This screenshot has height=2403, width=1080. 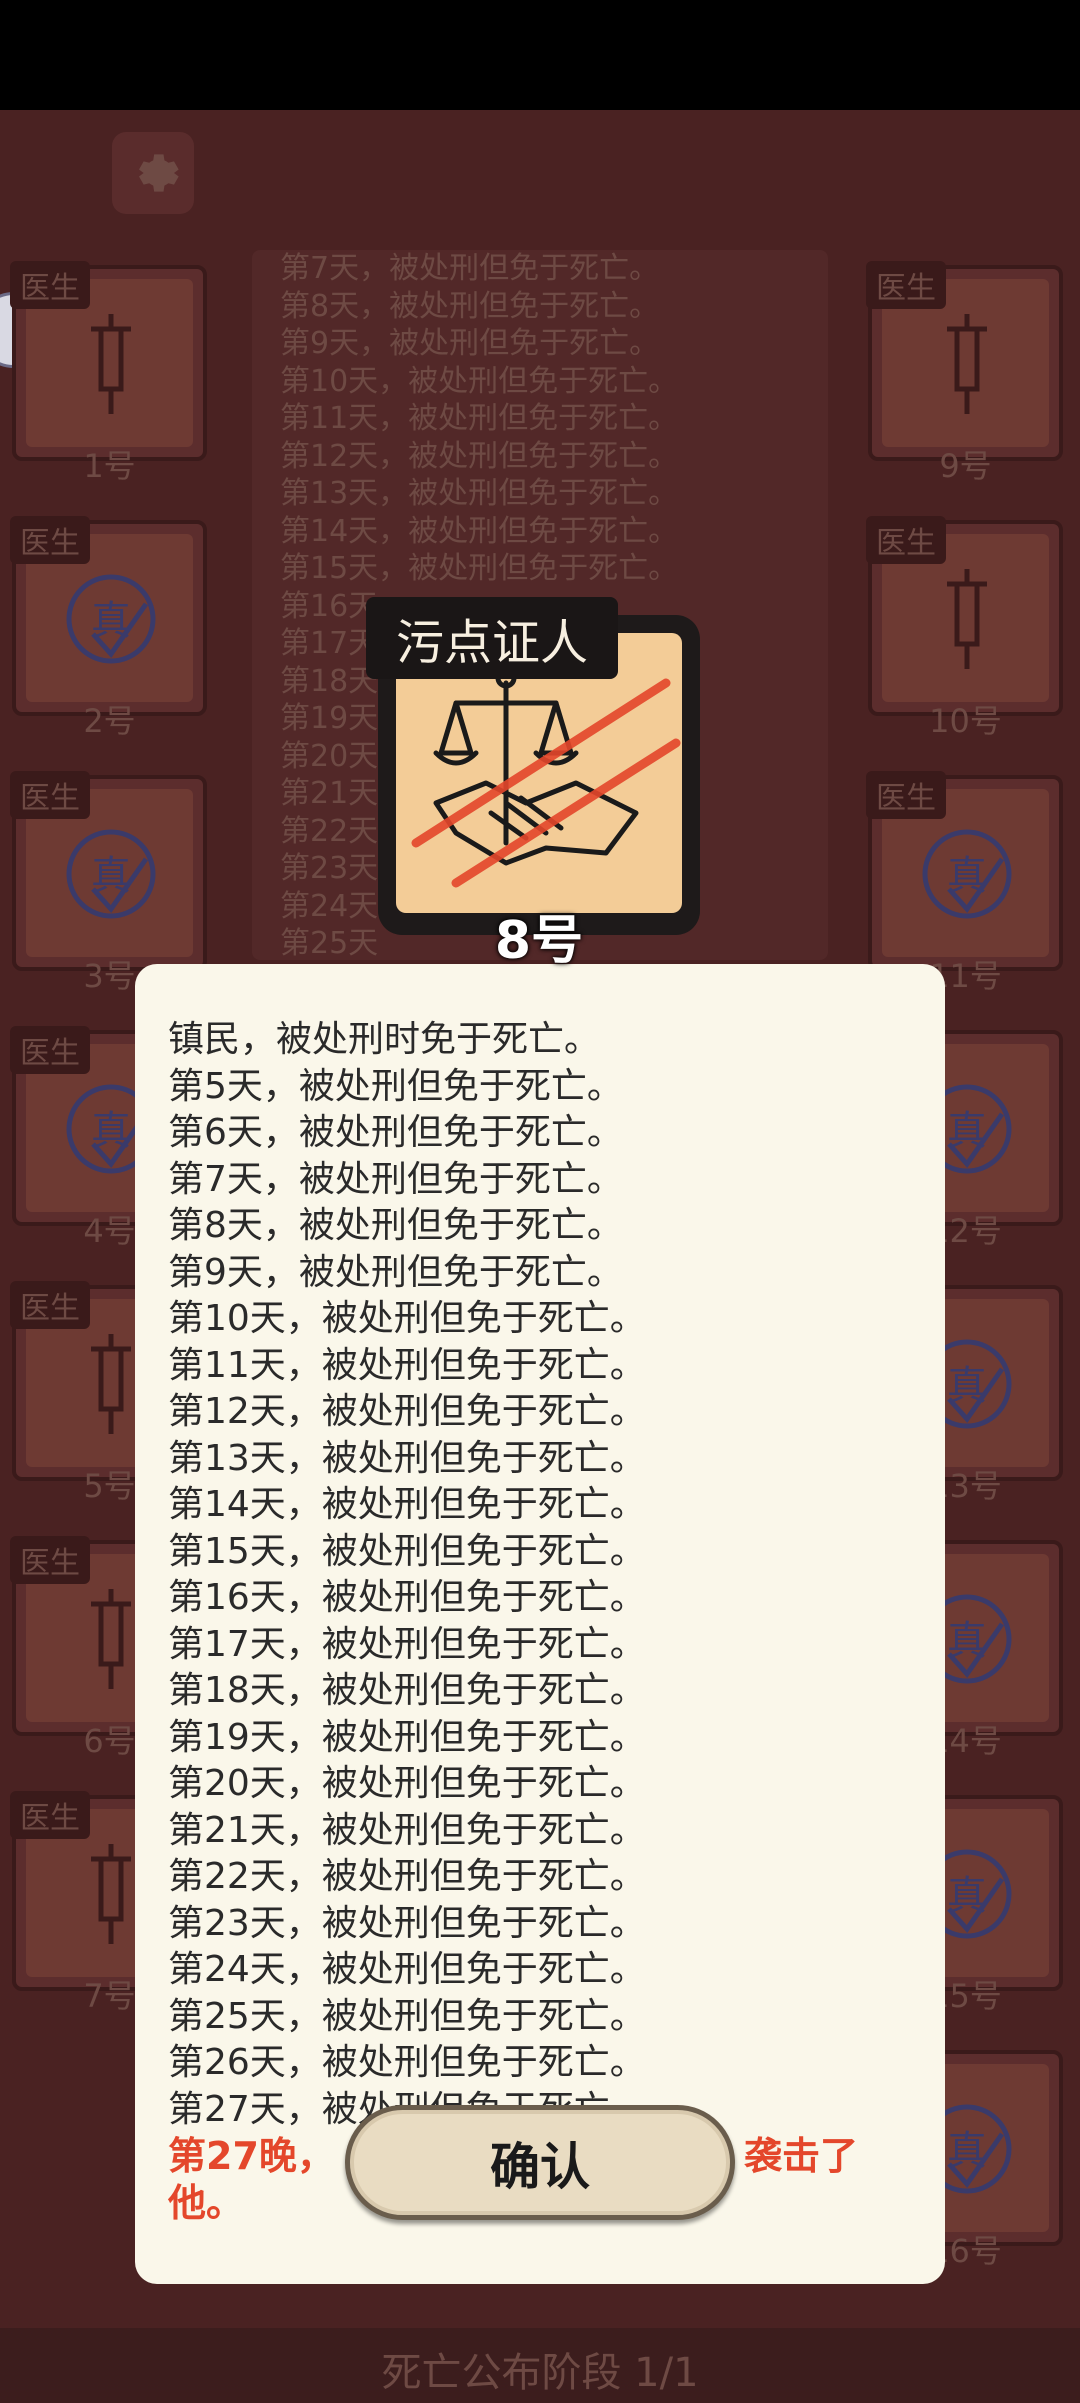 What do you see at coordinates (407, 1551) in the screenshot?
I see `dialog-line: 第15天，被处刑但免于死亡。` at bounding box center [407, 1551].